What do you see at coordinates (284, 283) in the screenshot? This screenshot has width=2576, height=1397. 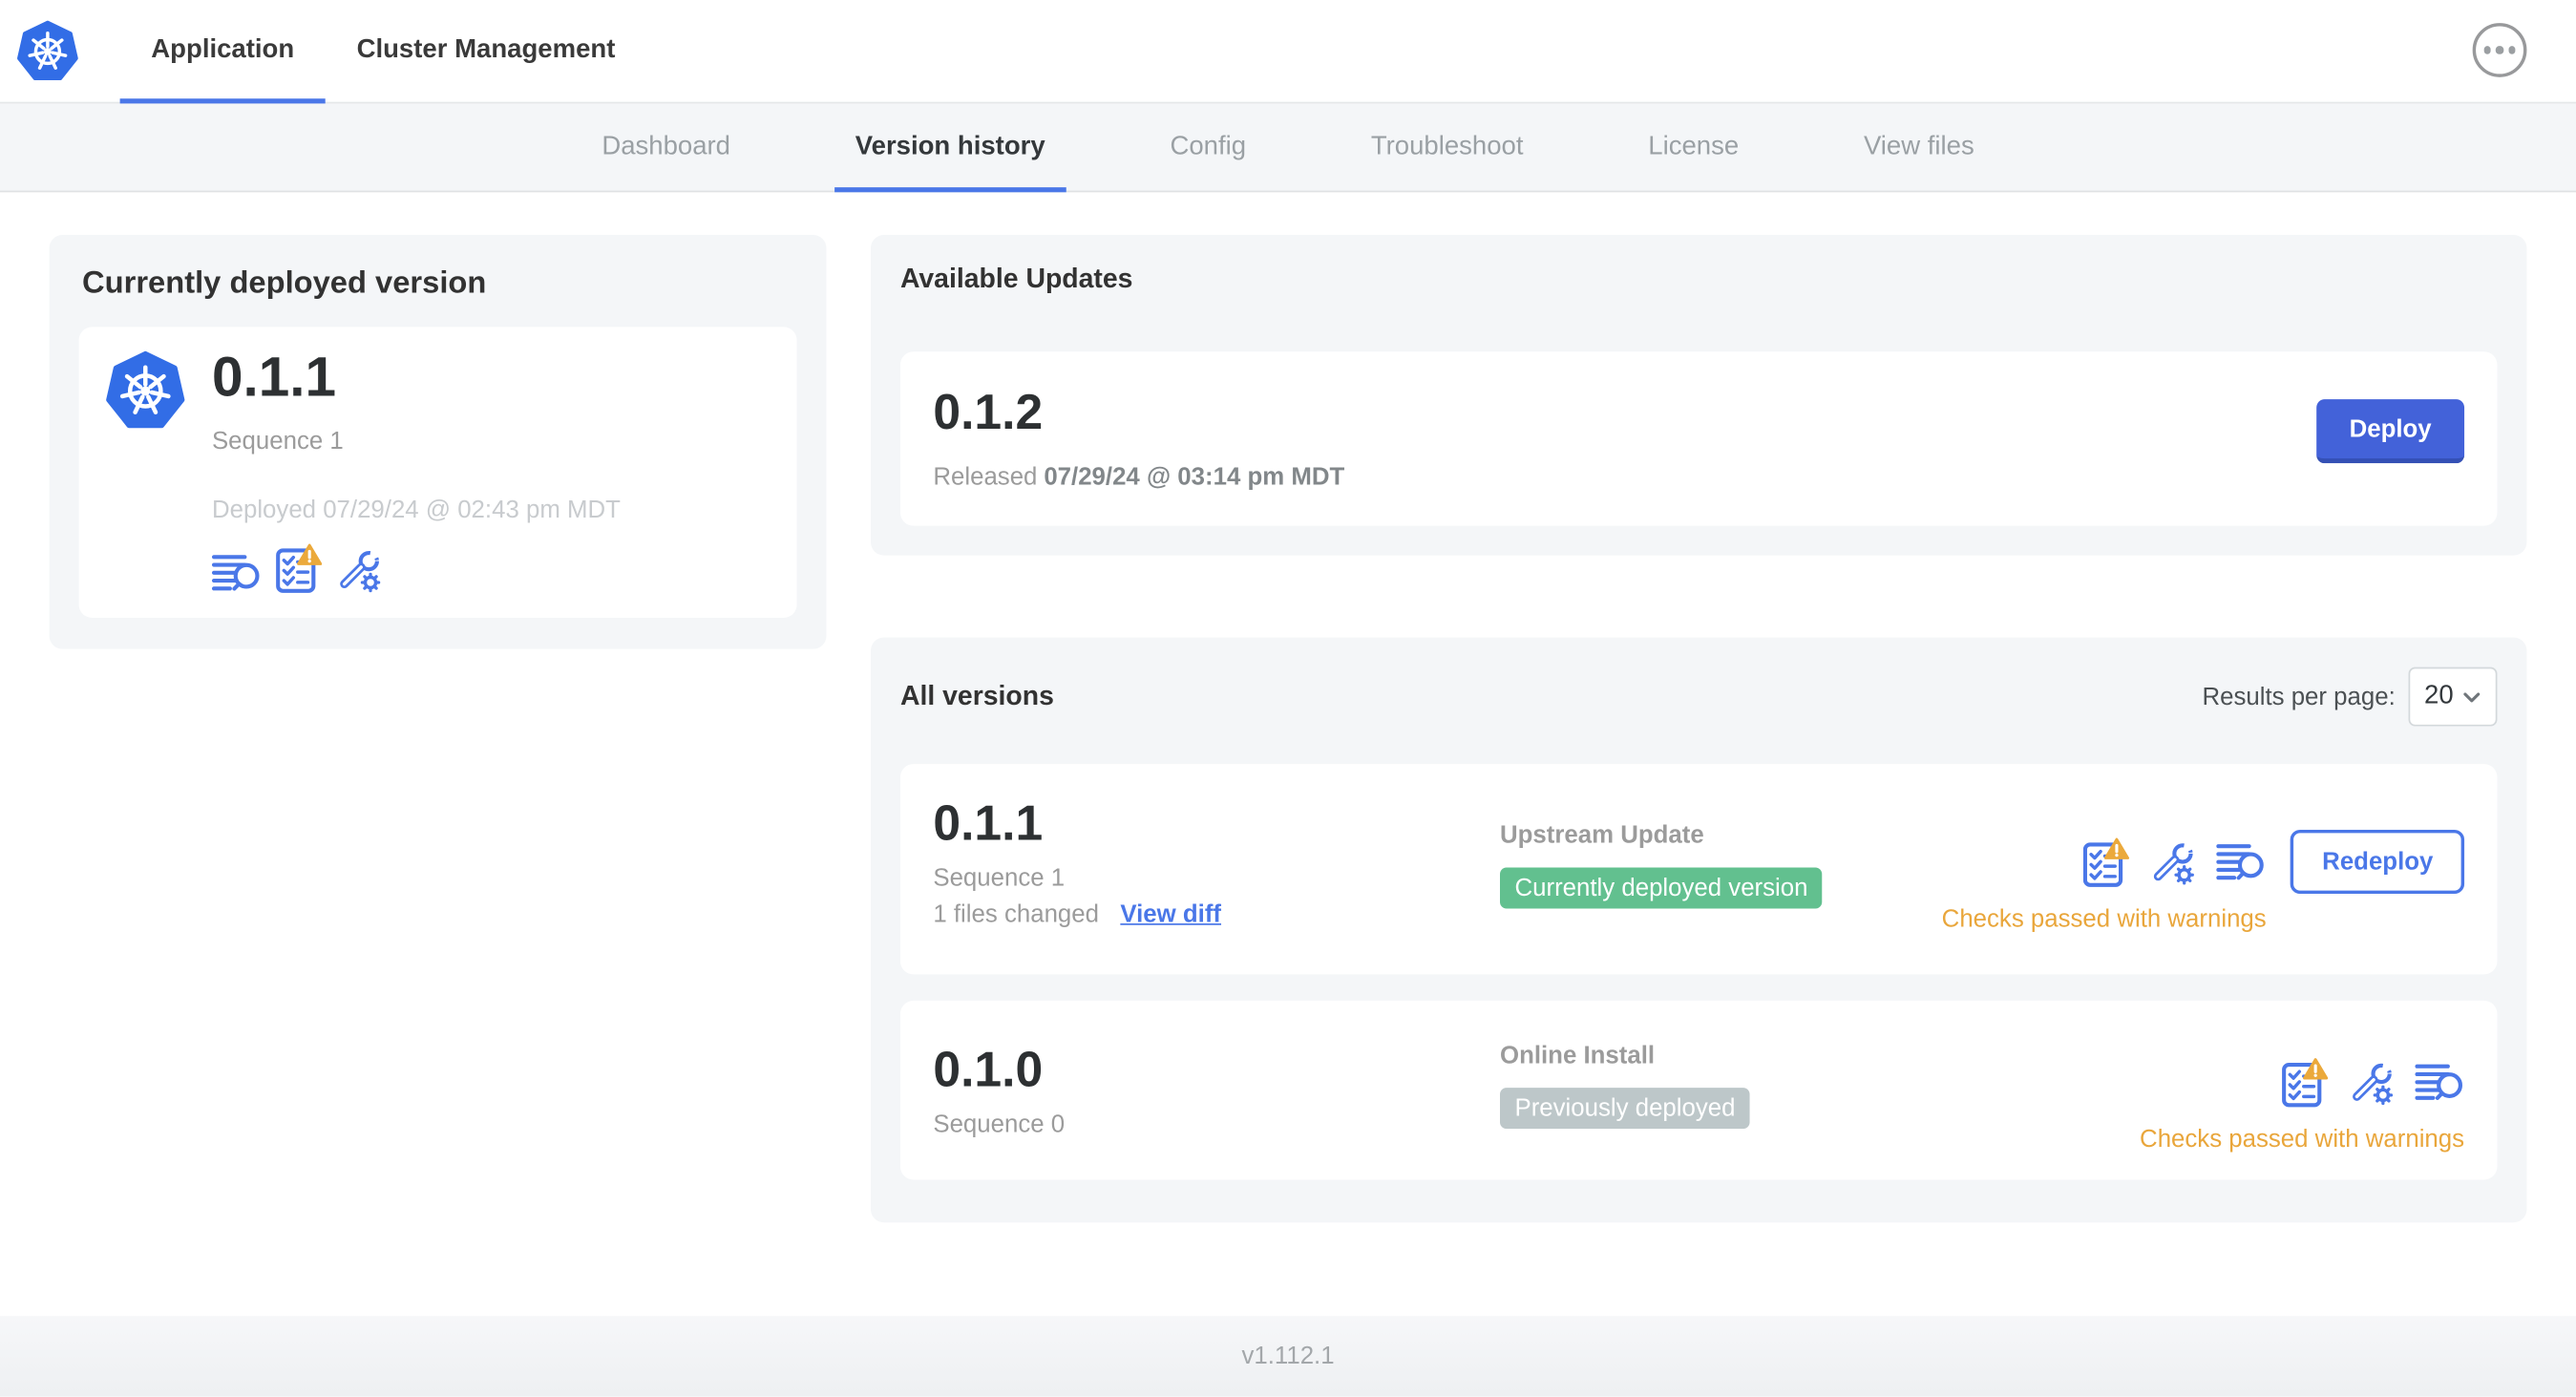 I see `currently-deployed-title: Currently deployed version` at bounding box center [284, 283].